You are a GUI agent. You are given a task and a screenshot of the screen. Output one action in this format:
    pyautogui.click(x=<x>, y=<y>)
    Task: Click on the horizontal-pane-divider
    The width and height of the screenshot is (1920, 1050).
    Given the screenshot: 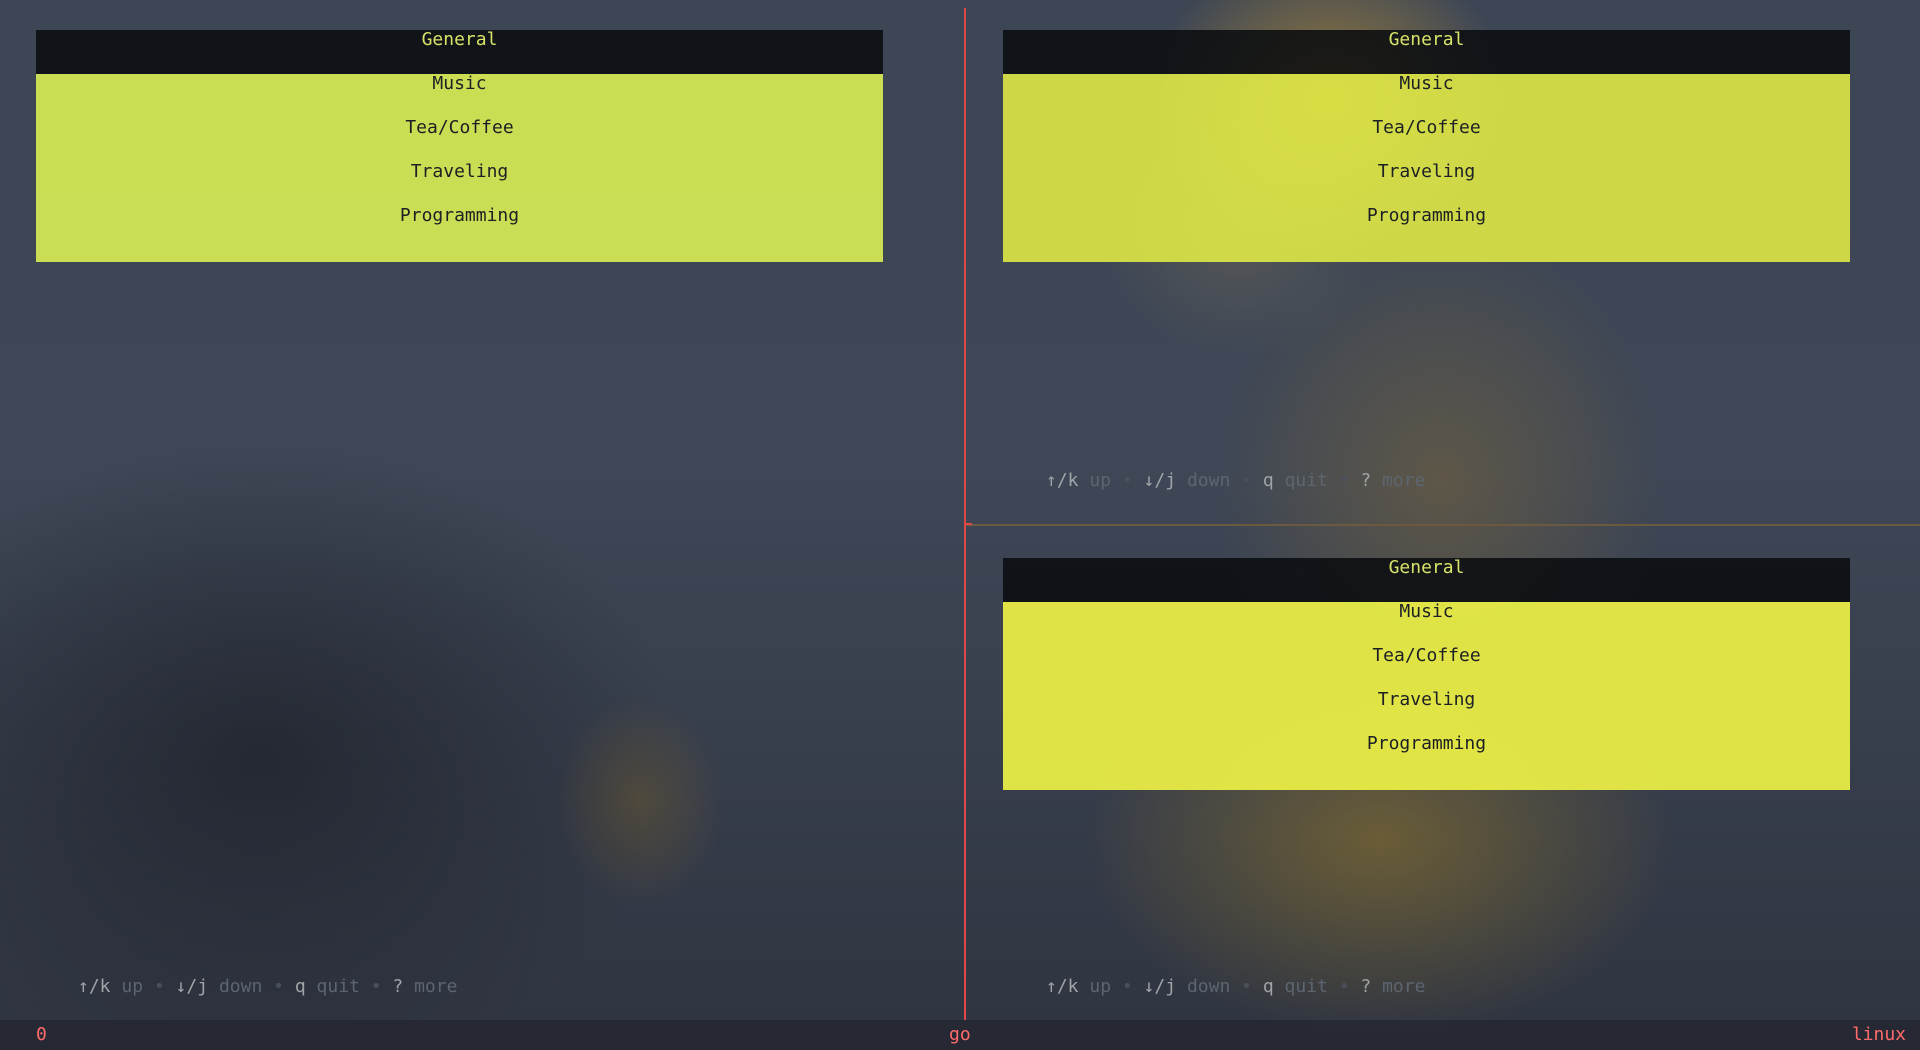 What is the action you would take?
    pyautogui.click(x=1443, y=525)
    